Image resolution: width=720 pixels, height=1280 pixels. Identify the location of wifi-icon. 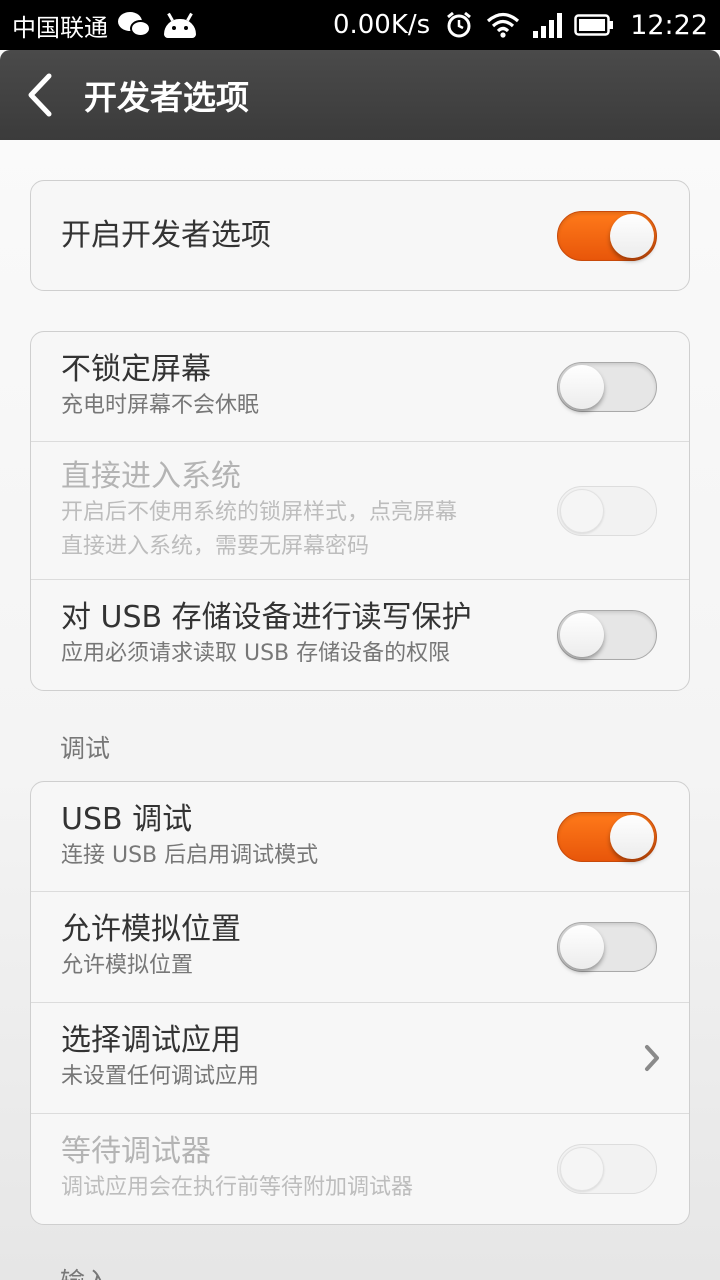
(503, 25).